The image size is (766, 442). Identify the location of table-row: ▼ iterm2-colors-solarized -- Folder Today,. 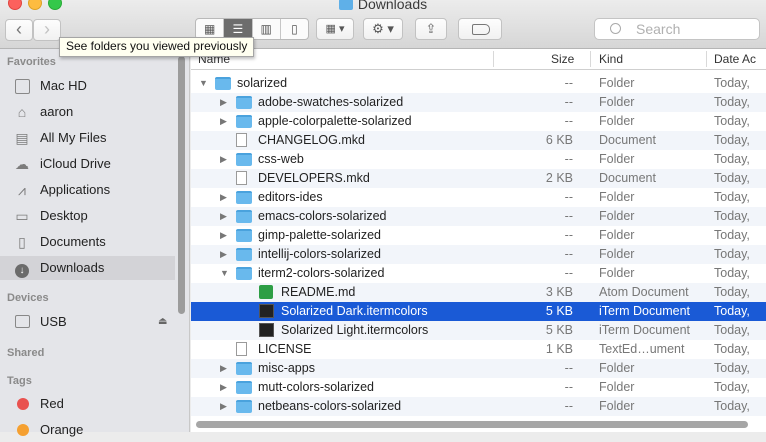
(478, 273).